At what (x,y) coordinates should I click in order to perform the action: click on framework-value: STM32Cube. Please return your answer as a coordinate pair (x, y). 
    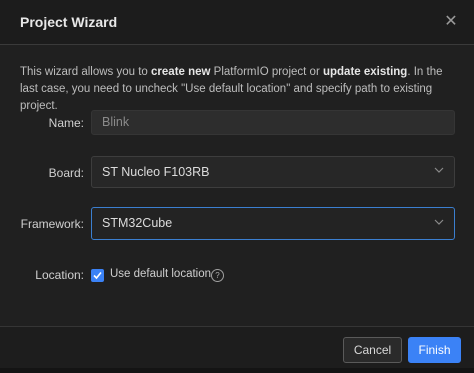
    Looking at the image, I should click on (137, 223).